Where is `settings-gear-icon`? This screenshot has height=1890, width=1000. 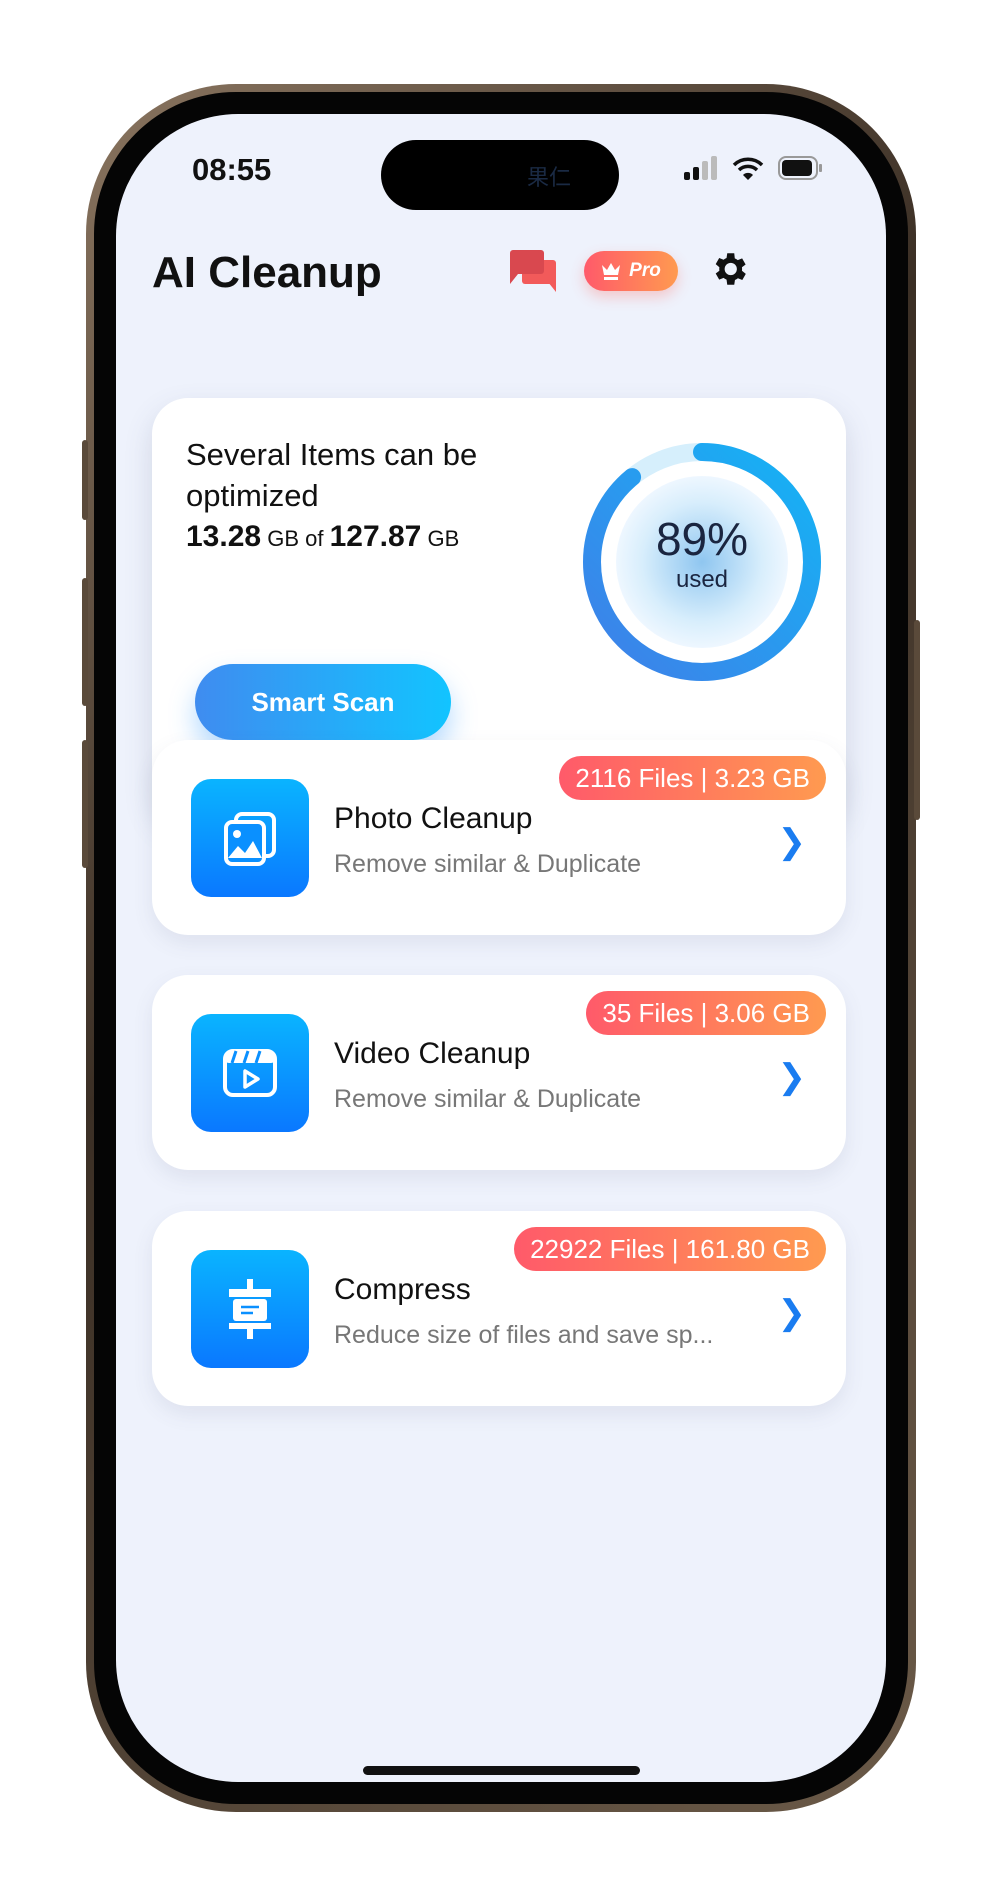 settings-gear-icon is located at coordinates (729, 269).